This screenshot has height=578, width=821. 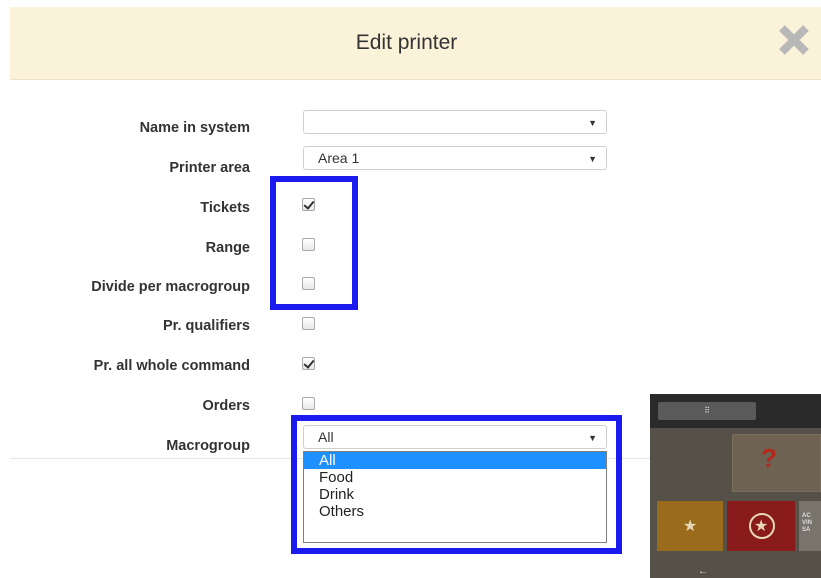 What do you see at coordinates (308, 363) in the screenshot?
I see `pr-all-whole-command-checkbox` at bounding box center [308, 363].